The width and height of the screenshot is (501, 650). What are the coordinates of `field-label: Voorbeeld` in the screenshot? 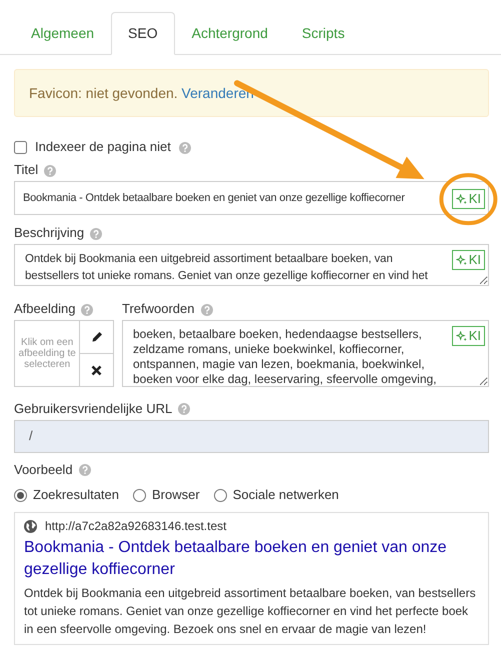 It's located at (43, 470).